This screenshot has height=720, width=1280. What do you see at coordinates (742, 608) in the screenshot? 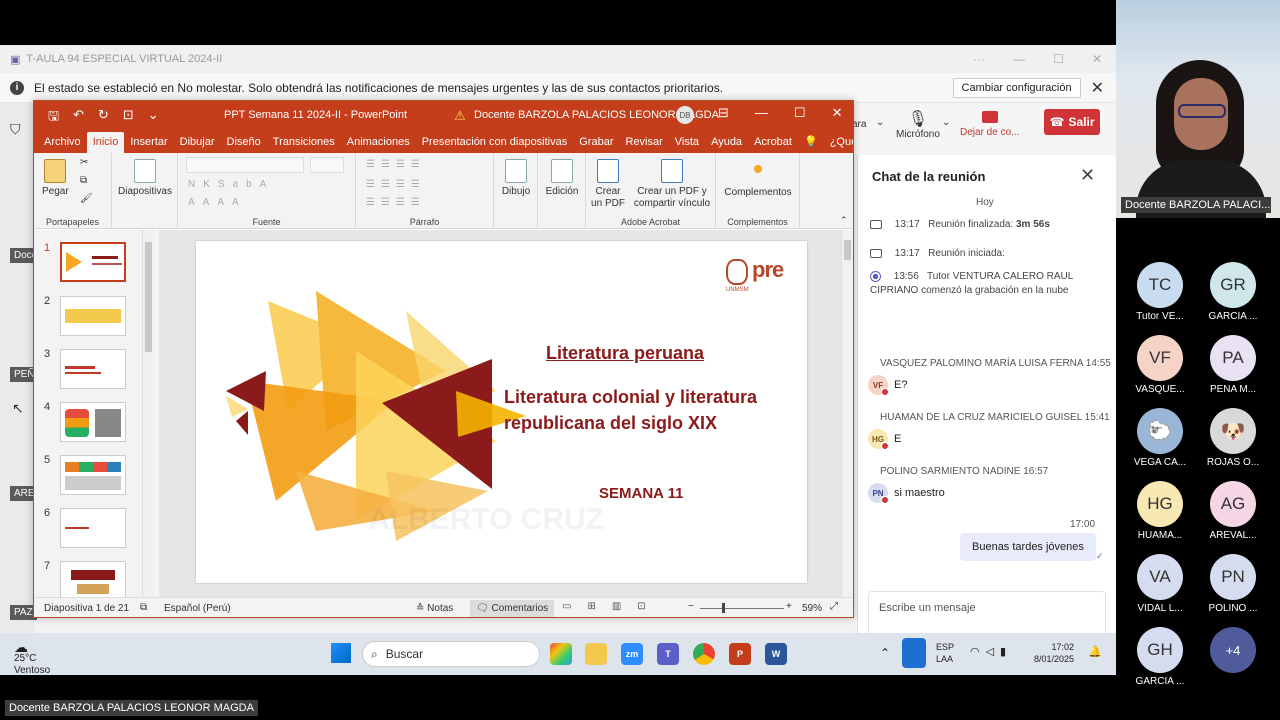
I see `zoom-slider` at bounding box center [742, 608].